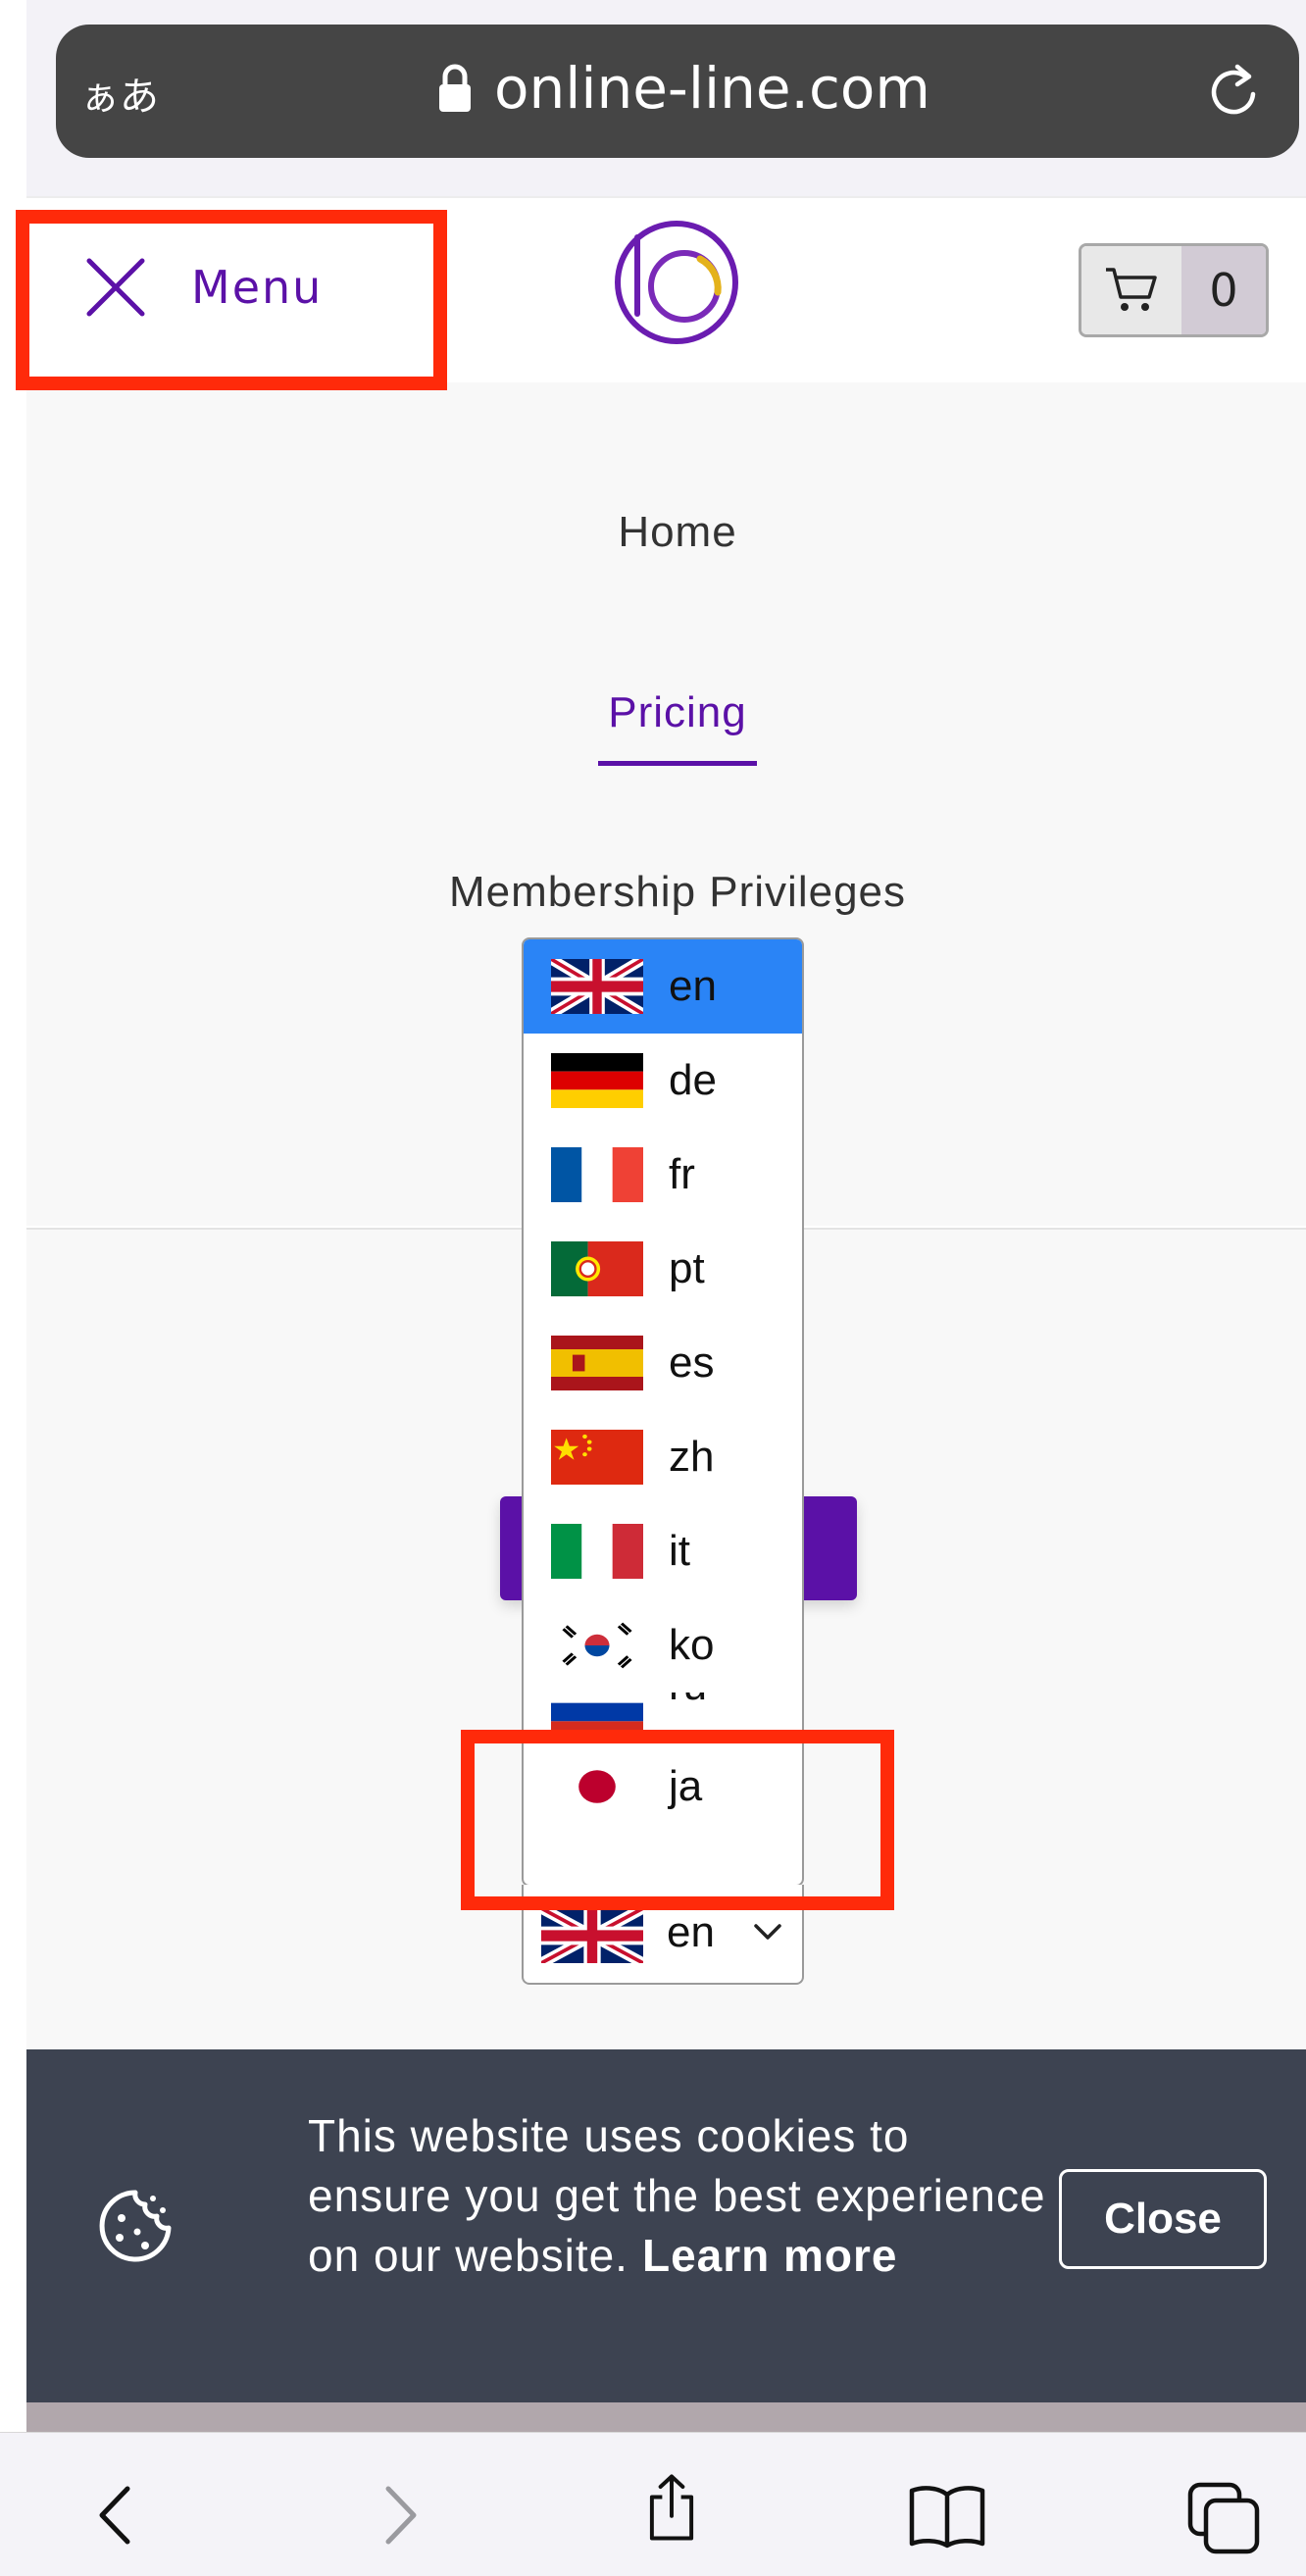 This screenshot has width=1306, height=2576. Describe the element at coordinates (1163, 2219) in the screenshot. I see `cookie-close-button: Close` at that location.